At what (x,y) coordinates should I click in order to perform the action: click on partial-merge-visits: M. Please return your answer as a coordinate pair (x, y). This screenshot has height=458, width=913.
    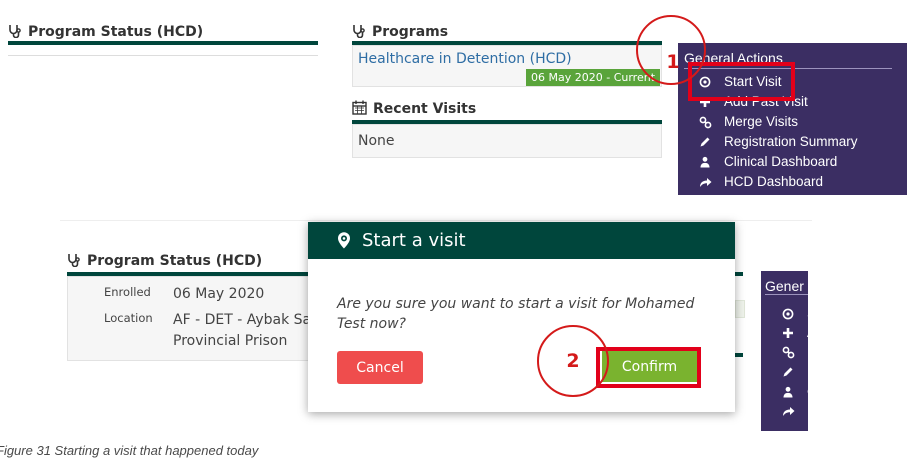
    Looking at the image, I should click on (794, 353).